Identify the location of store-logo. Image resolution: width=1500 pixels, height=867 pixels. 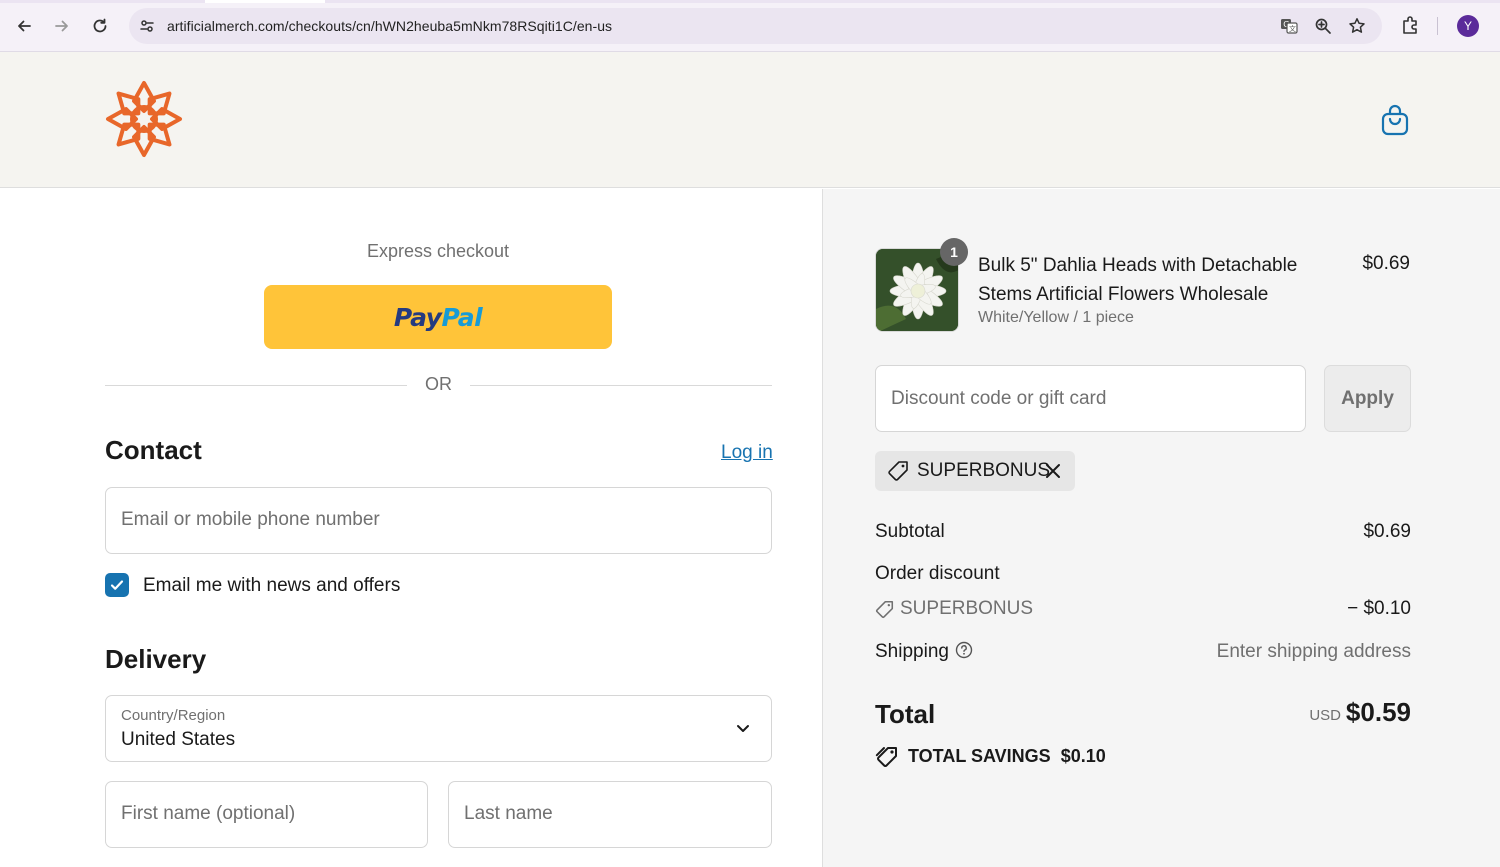
(144, 119).